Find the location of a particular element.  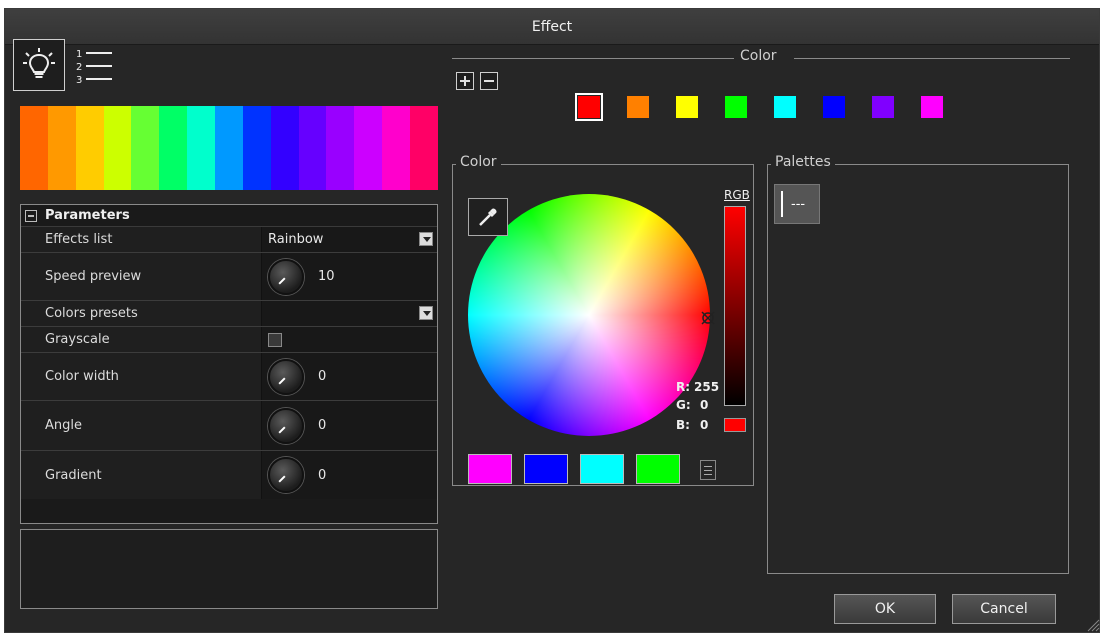

colors-presets-dropdown is located at coordinates (349, 313).